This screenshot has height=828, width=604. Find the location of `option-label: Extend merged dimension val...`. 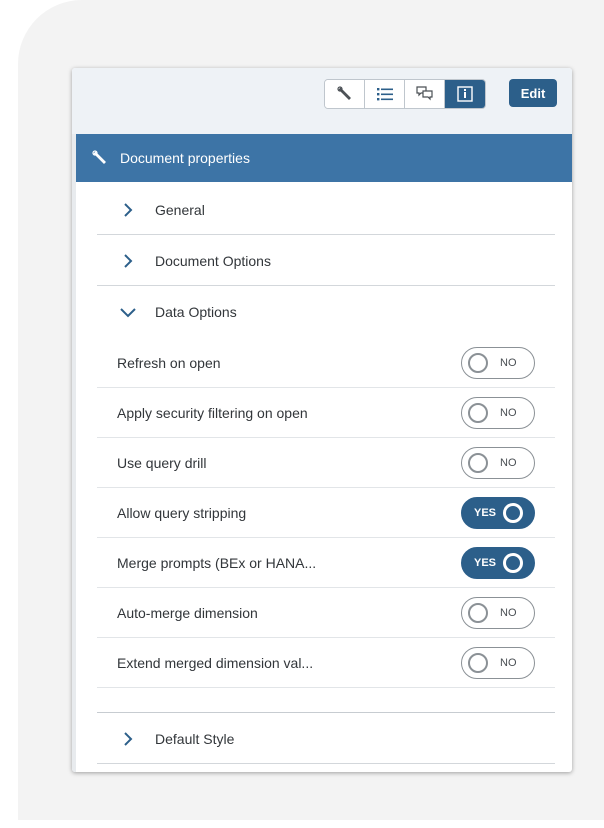

option-label: Extend merged dimension val... is located at coordinates (215, 662).